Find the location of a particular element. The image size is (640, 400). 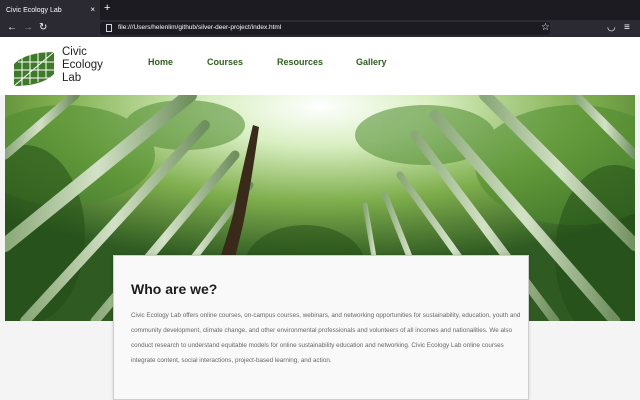

logo-wordmark: Civic Ecology Lab is located at coordinates (82, 65).